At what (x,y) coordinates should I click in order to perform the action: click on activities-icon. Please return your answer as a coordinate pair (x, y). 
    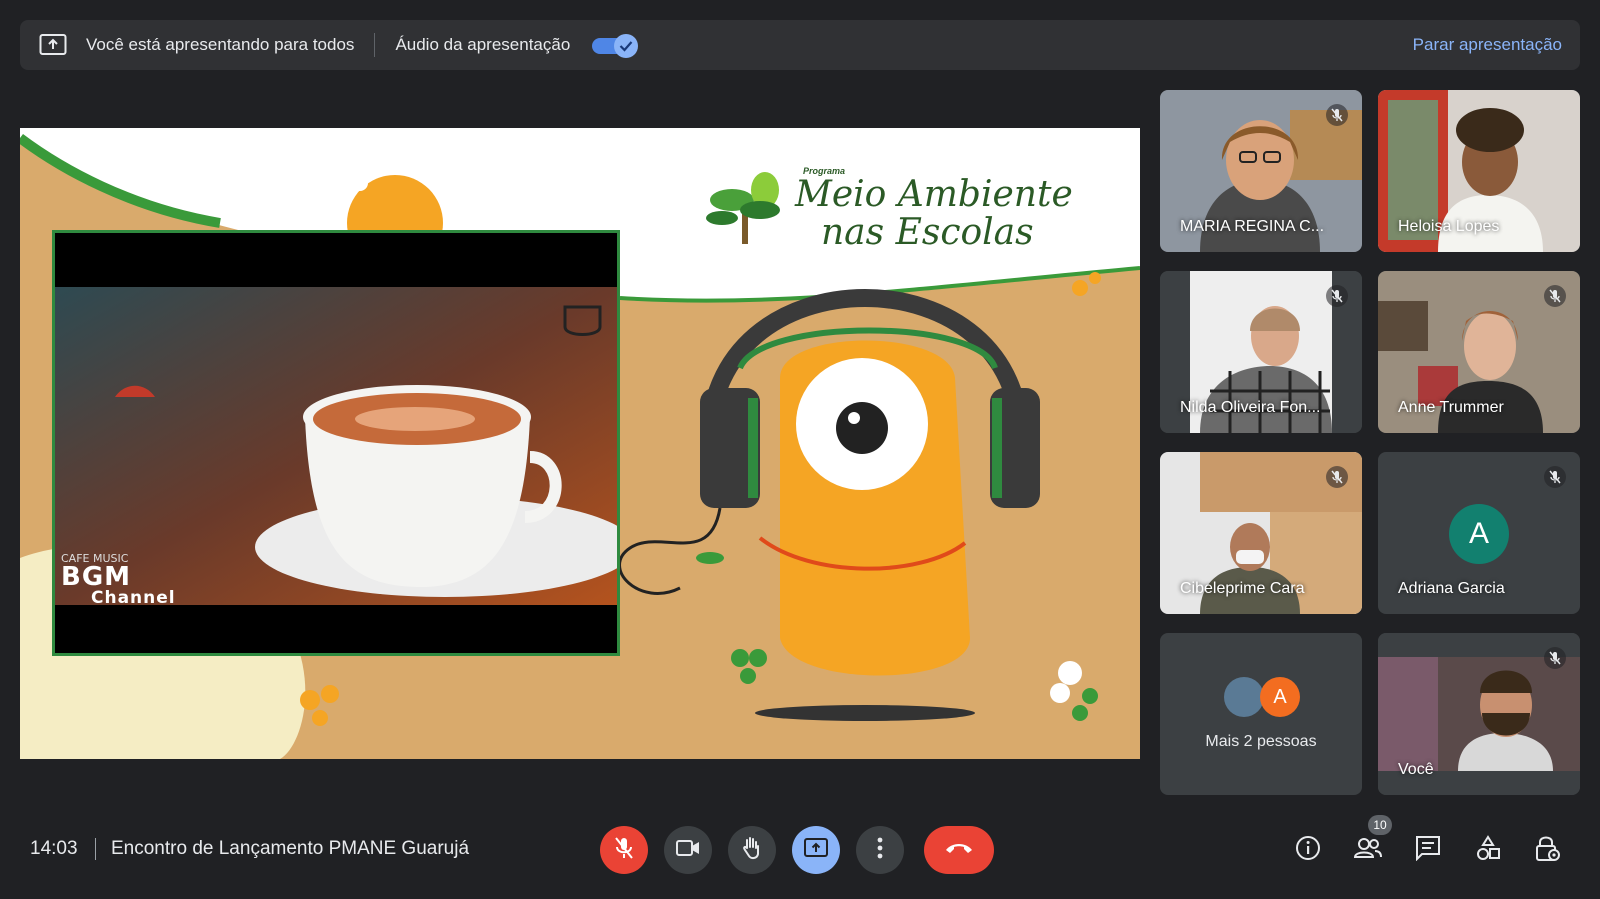
    Looking at the image, I should click on (1488, 850).